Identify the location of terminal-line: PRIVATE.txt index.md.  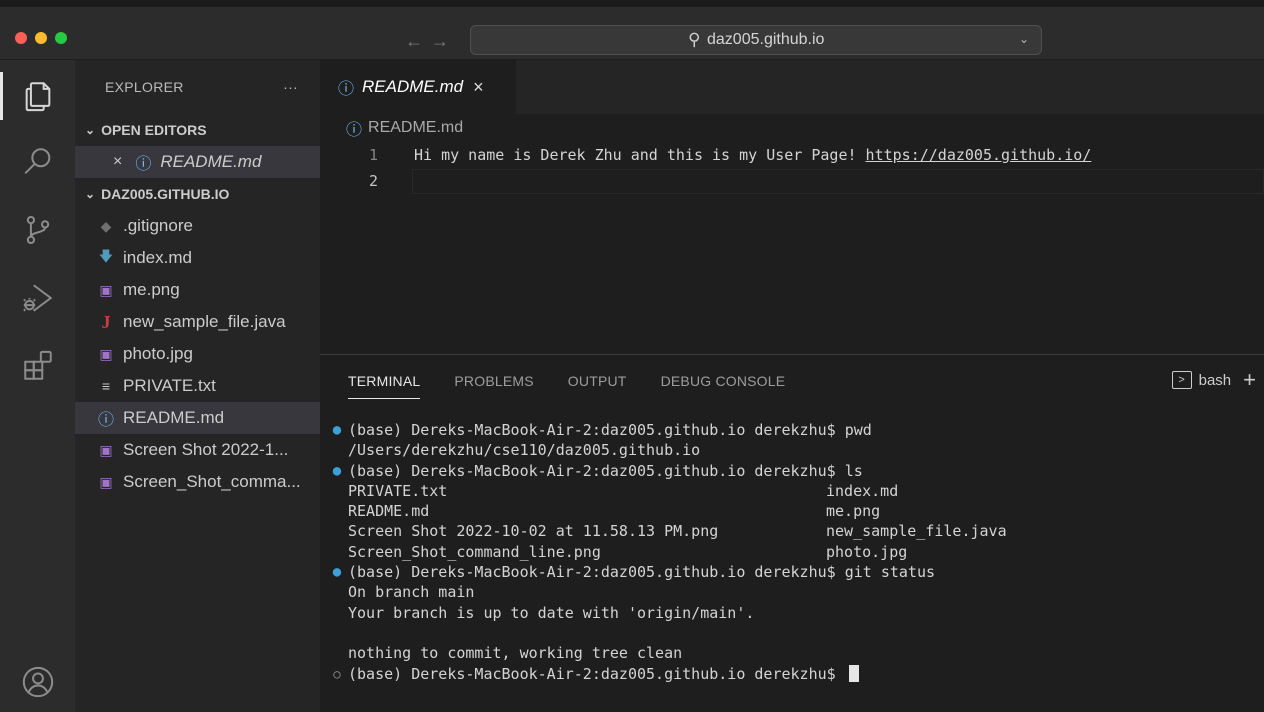
(795, 491).